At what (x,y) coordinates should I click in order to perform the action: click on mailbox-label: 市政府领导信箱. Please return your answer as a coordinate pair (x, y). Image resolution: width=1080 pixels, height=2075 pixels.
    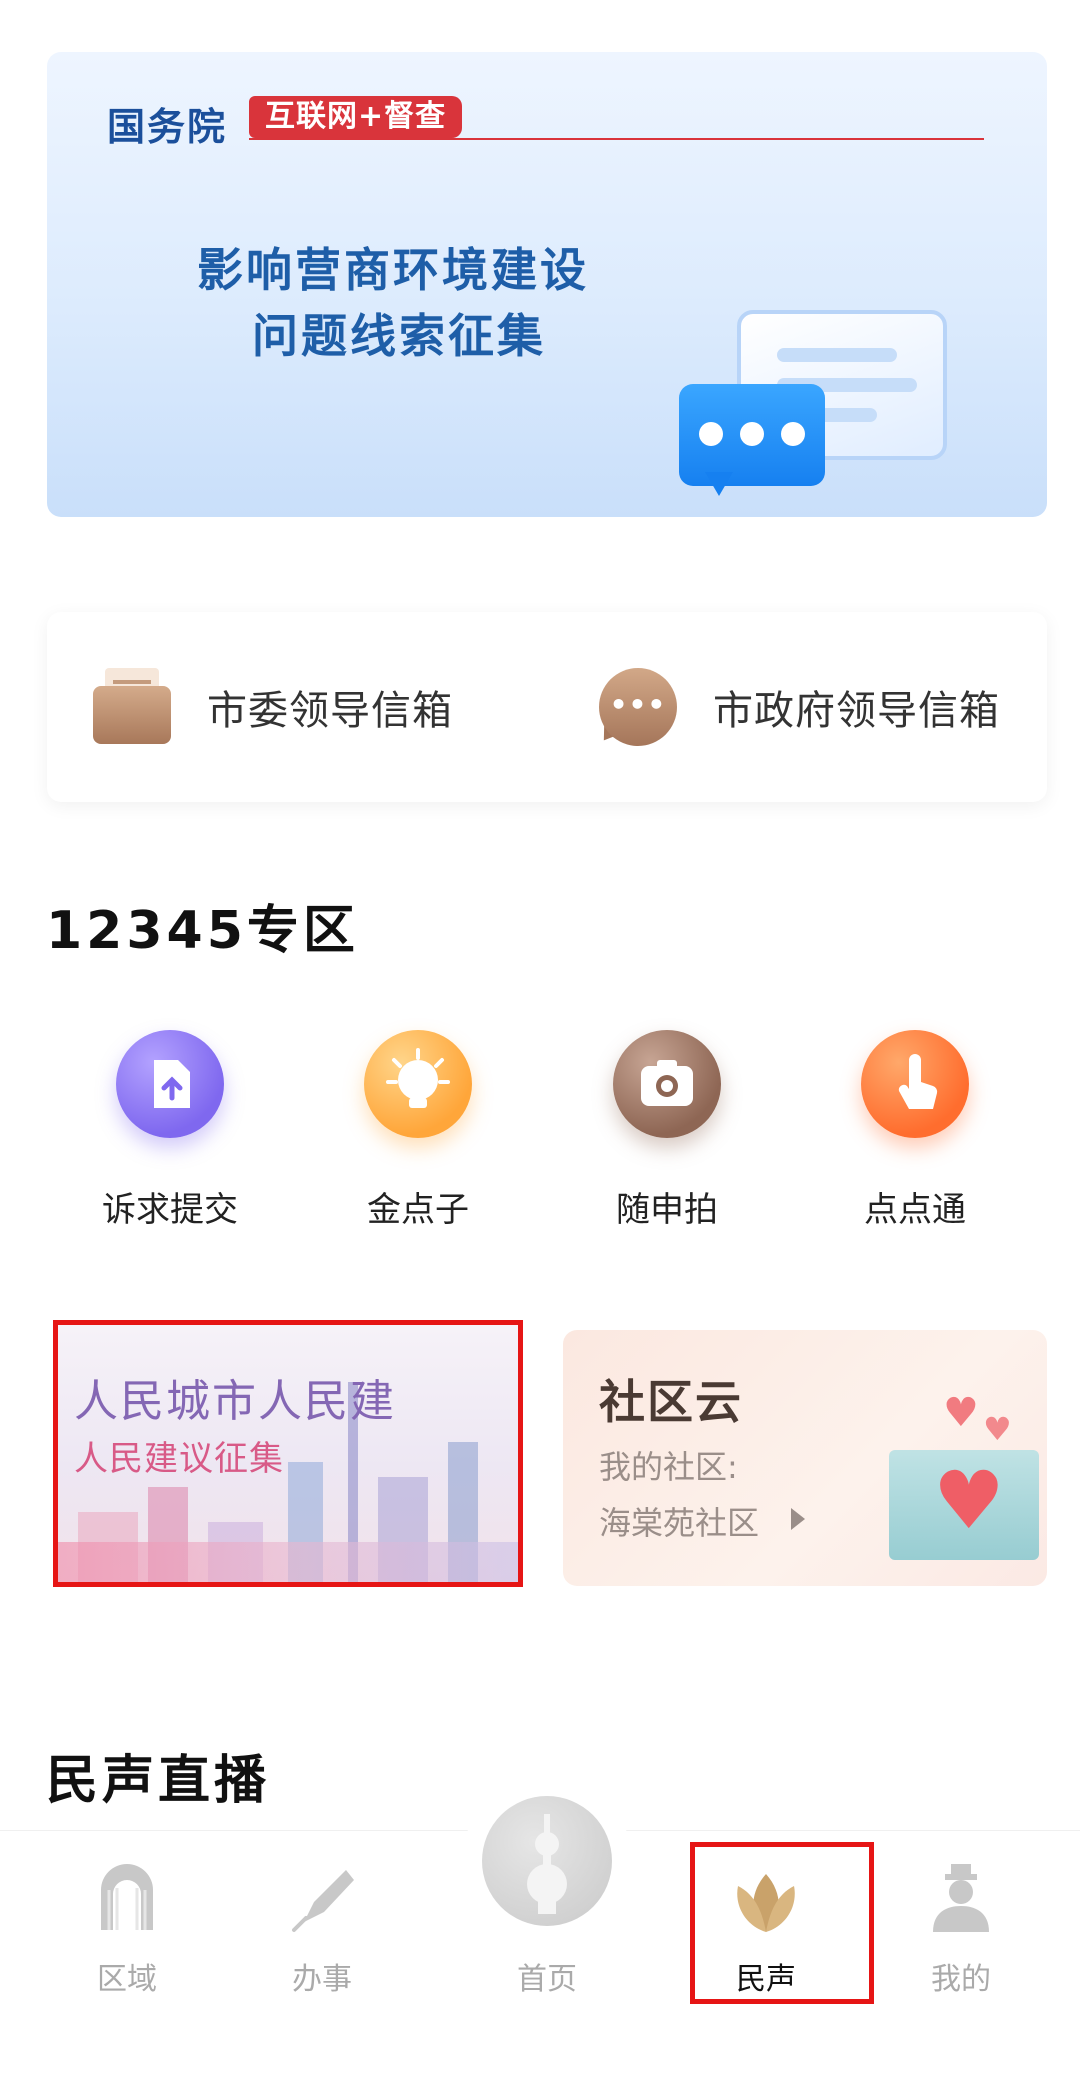
    Looking at the image, I should click on (856, 711).